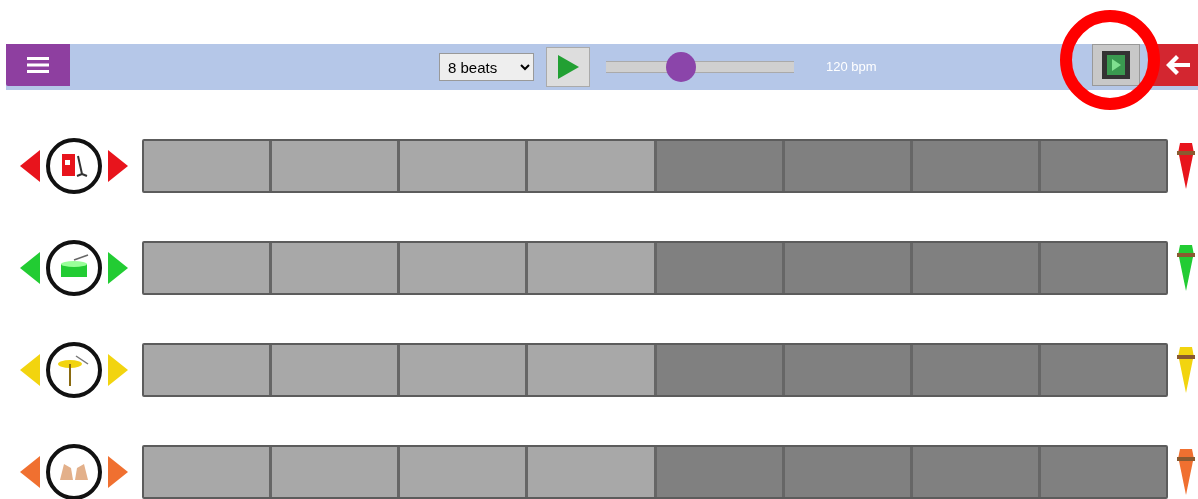 Image resolution: width=1198 pixels, height=499 pixels. I want to click on play-button, so click(568, 67).